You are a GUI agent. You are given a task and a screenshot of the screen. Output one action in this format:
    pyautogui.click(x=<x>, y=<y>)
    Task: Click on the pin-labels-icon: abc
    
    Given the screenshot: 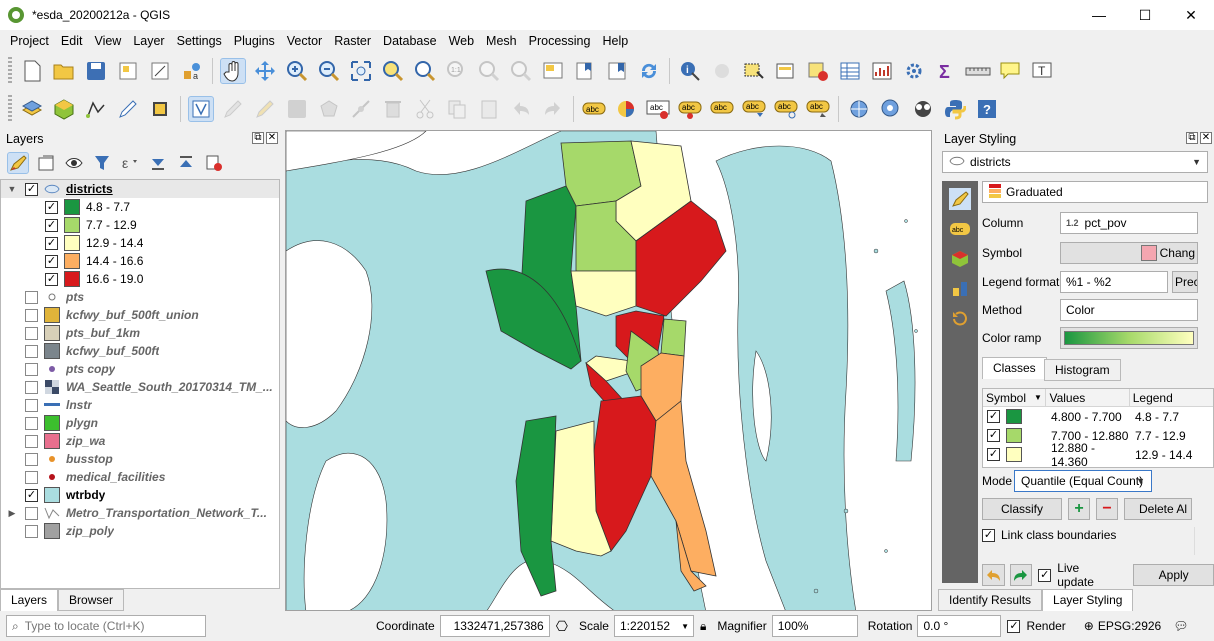 What is the action you would take?
    pyautogui.click(x=690, y=109)
    